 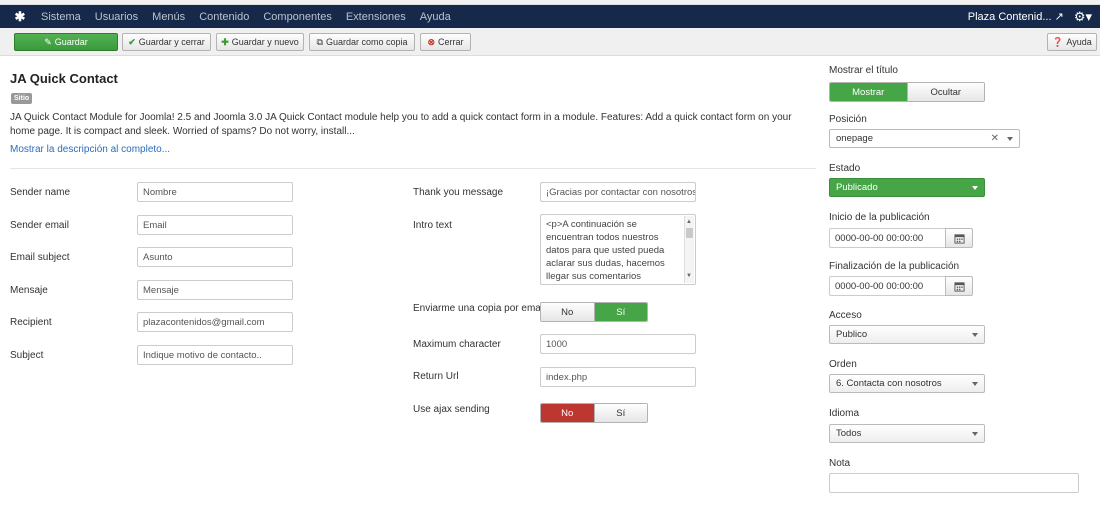 I want to click on scroll-thumb, so click(x=689, y=233).